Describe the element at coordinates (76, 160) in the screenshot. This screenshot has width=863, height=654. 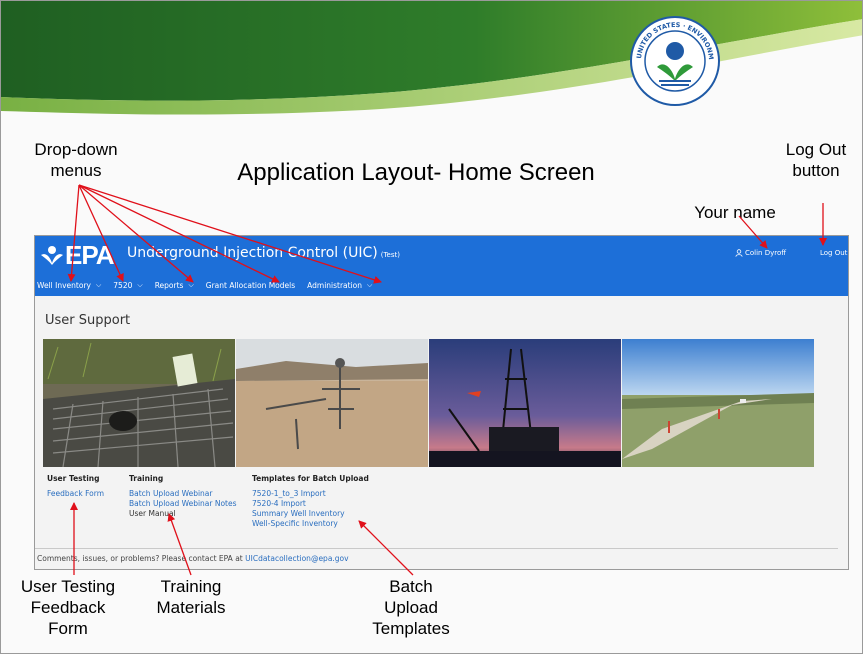
I see `dropdown-menus-label: Drop-down menus` at that location.